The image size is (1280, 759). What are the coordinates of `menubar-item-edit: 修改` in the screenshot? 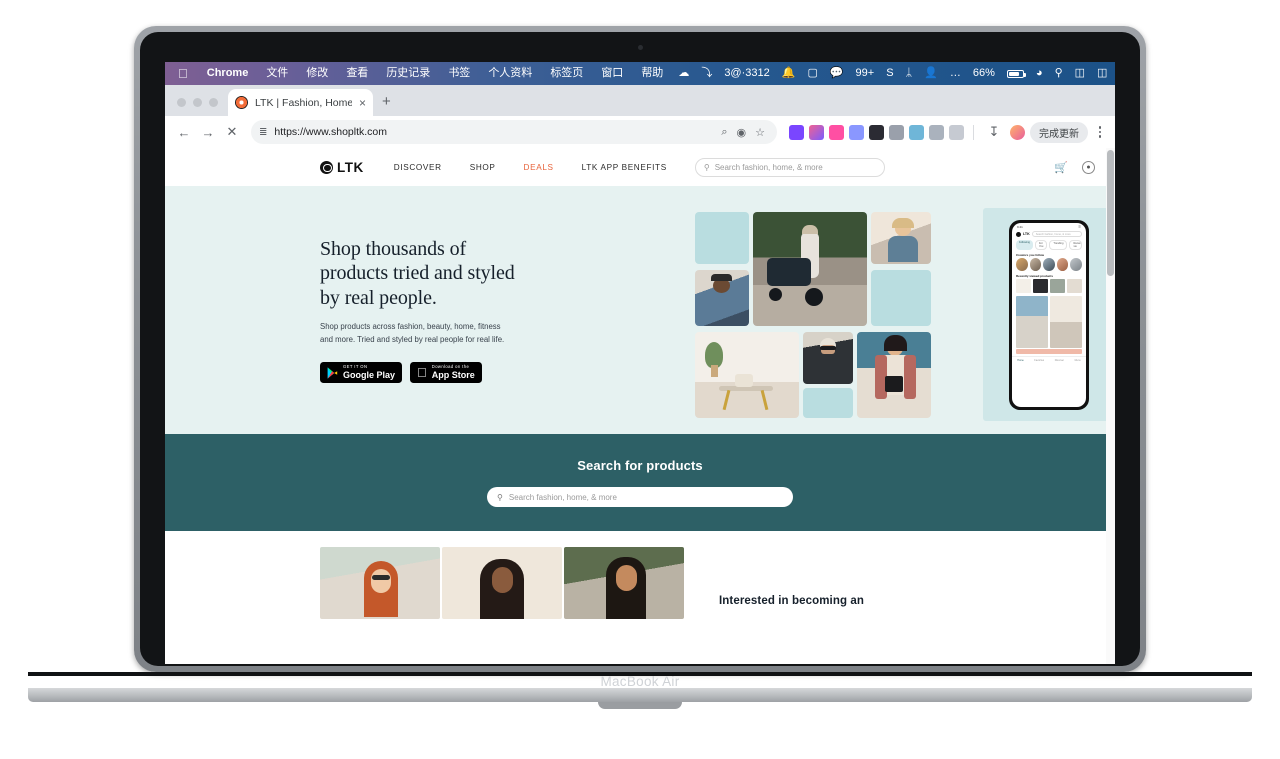 It's located at (317, 73).